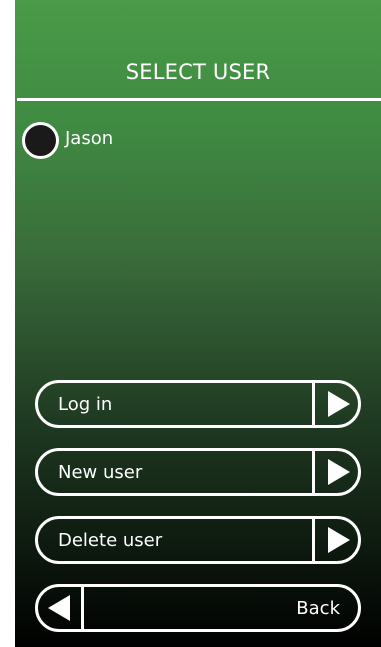 Image resolution: width=381 pixels, height=647 pixels. Describe the element at coordinates (198, 540) in the screenshot. I see `delete-user-button: Delete user` at that location.